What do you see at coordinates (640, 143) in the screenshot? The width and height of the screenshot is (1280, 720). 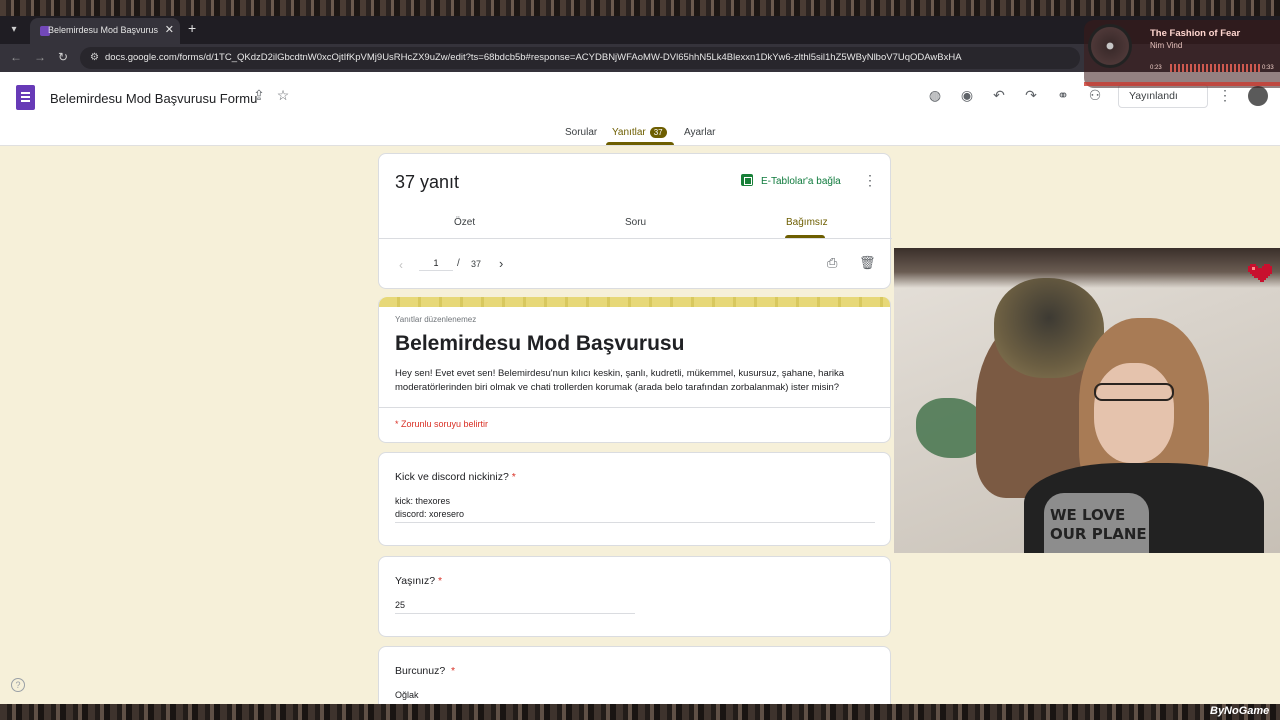 I see `active-tab-indicator` at bounding box center [640, 143].